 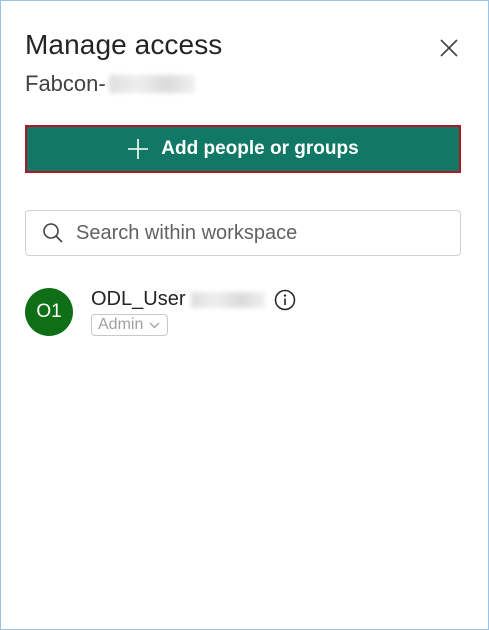 What do you see at coordinates (121, 324) in the screenshot?
I see `role-label: Admin` at bounding box center [121, 324].